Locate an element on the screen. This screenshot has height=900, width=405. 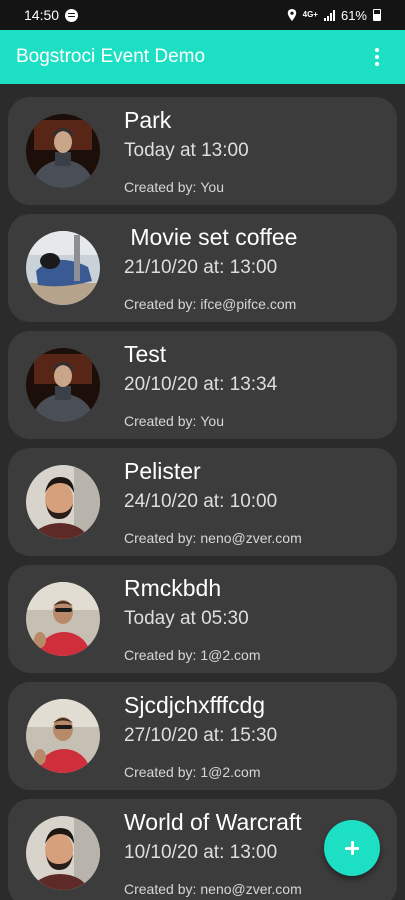
event-date: Today at 13:00 is located at coordinates (186, 150).